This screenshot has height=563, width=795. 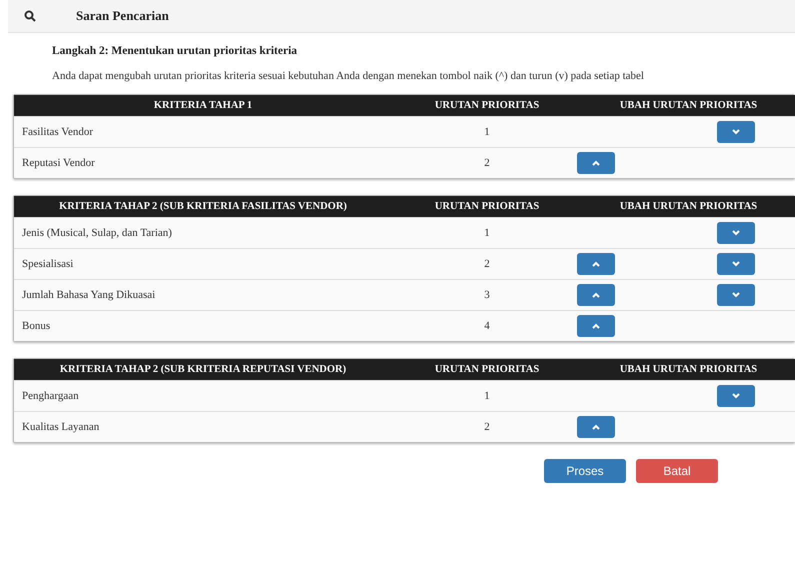 I want to click on table-cell-text: Jumlah Bahasa Yang Dikuasai, so click(x=88, y=295).